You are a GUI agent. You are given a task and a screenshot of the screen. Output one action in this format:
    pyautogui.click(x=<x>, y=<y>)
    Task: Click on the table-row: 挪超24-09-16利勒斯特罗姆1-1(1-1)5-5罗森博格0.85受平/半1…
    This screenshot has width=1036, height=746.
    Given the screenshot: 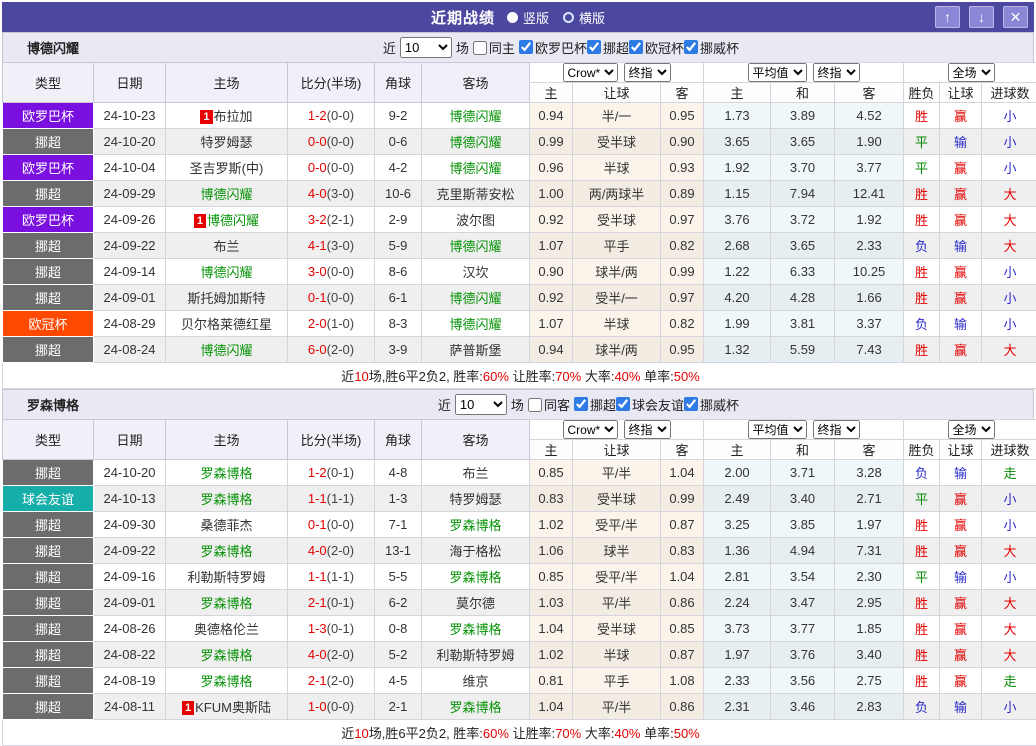 What is the action you would take?
    pyautogui.click(x=519, y=577)
    